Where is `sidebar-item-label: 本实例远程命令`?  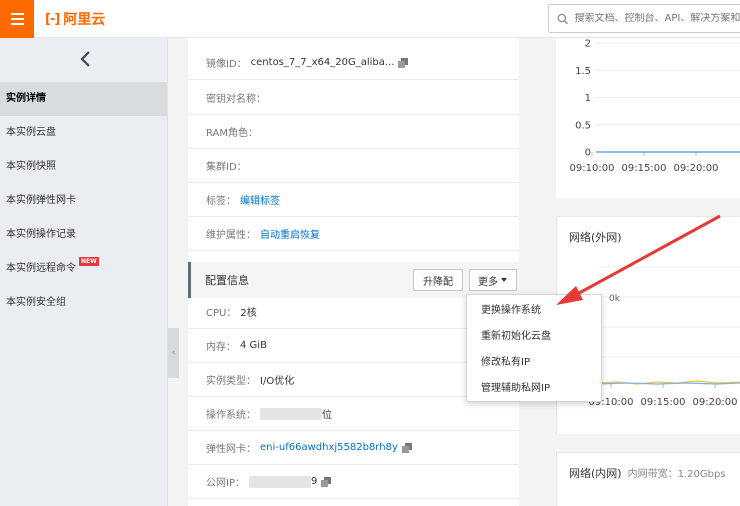 sidebar-item-label: 本实例远程命令 is located at coordinates (41, 268).